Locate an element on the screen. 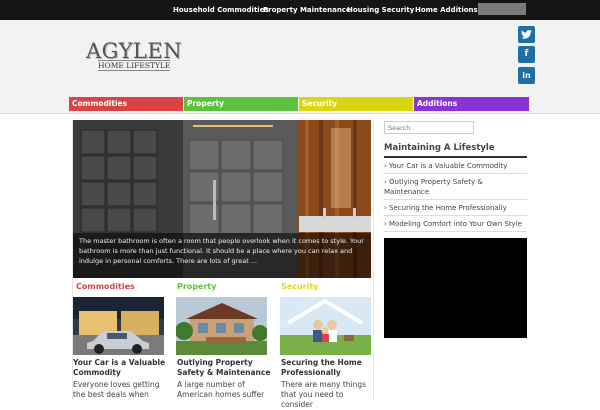 This screenshot has width=600, height=410. sidebar-link-comfort: › Modeling Comfort into Your Own Style is located at coordinates (455, 224).